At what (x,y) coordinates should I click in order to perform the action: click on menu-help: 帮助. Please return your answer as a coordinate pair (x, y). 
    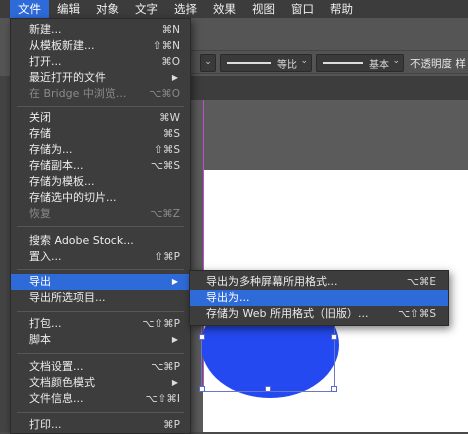
    Looking at the image, I should click on (341, 9).